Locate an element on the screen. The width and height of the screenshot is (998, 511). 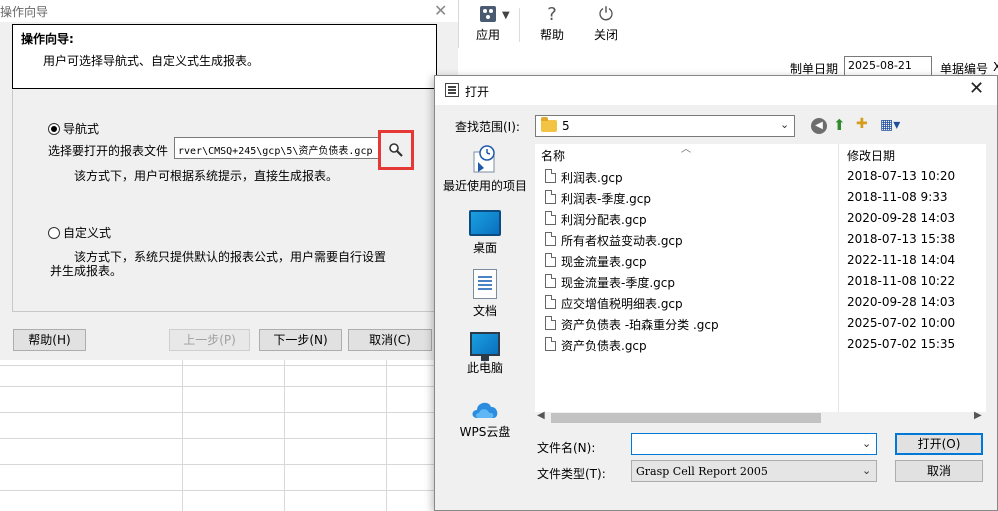
next-step-button: 下一步(N) is located at coordinates (300, 340).